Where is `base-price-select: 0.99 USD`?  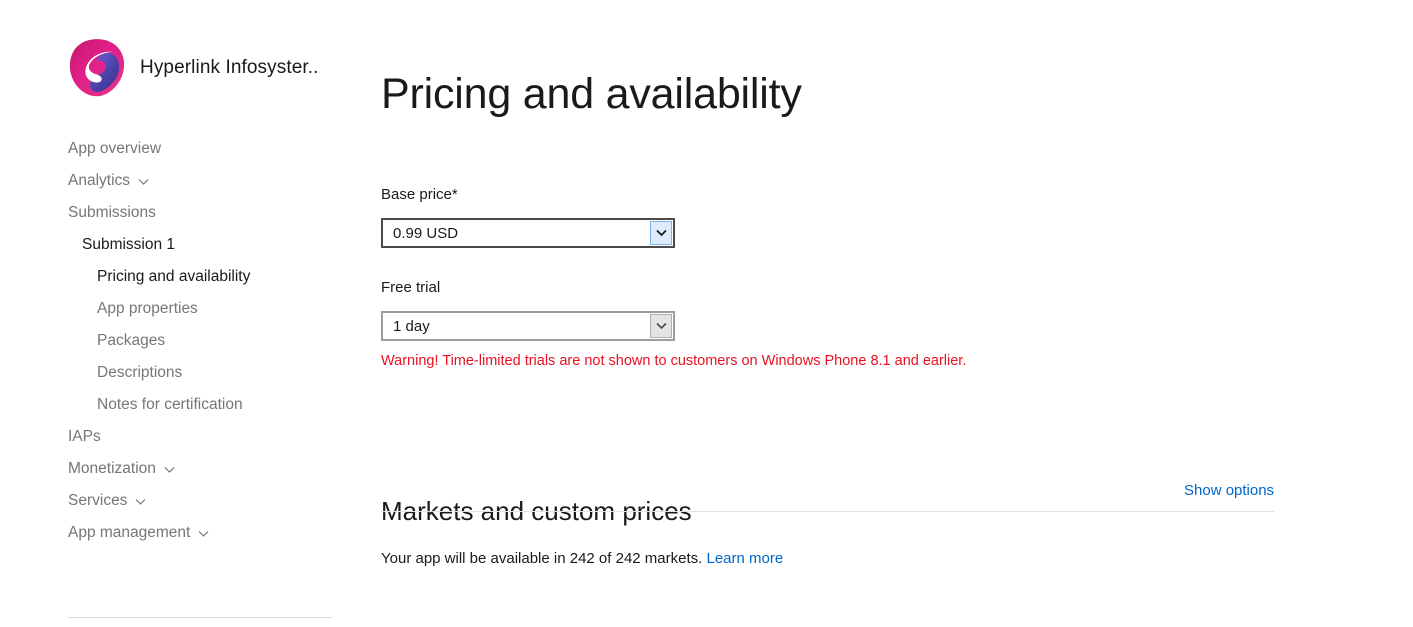 base-price-select: 0.99 USD is located at coordinates (528, 233).